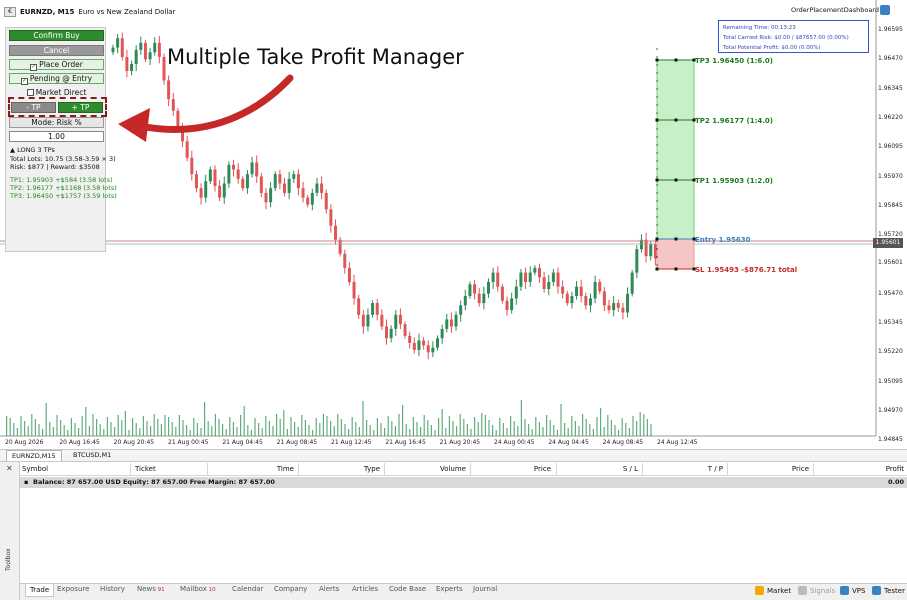 The width and height of the screenshot is (907, 600). What do you see at coordinates (63, 159) in the screenshot?
I see `total-lots-text: Total Lots: 10.75 (3.58-3.59 × 3)` at bounding box center [63, 159].